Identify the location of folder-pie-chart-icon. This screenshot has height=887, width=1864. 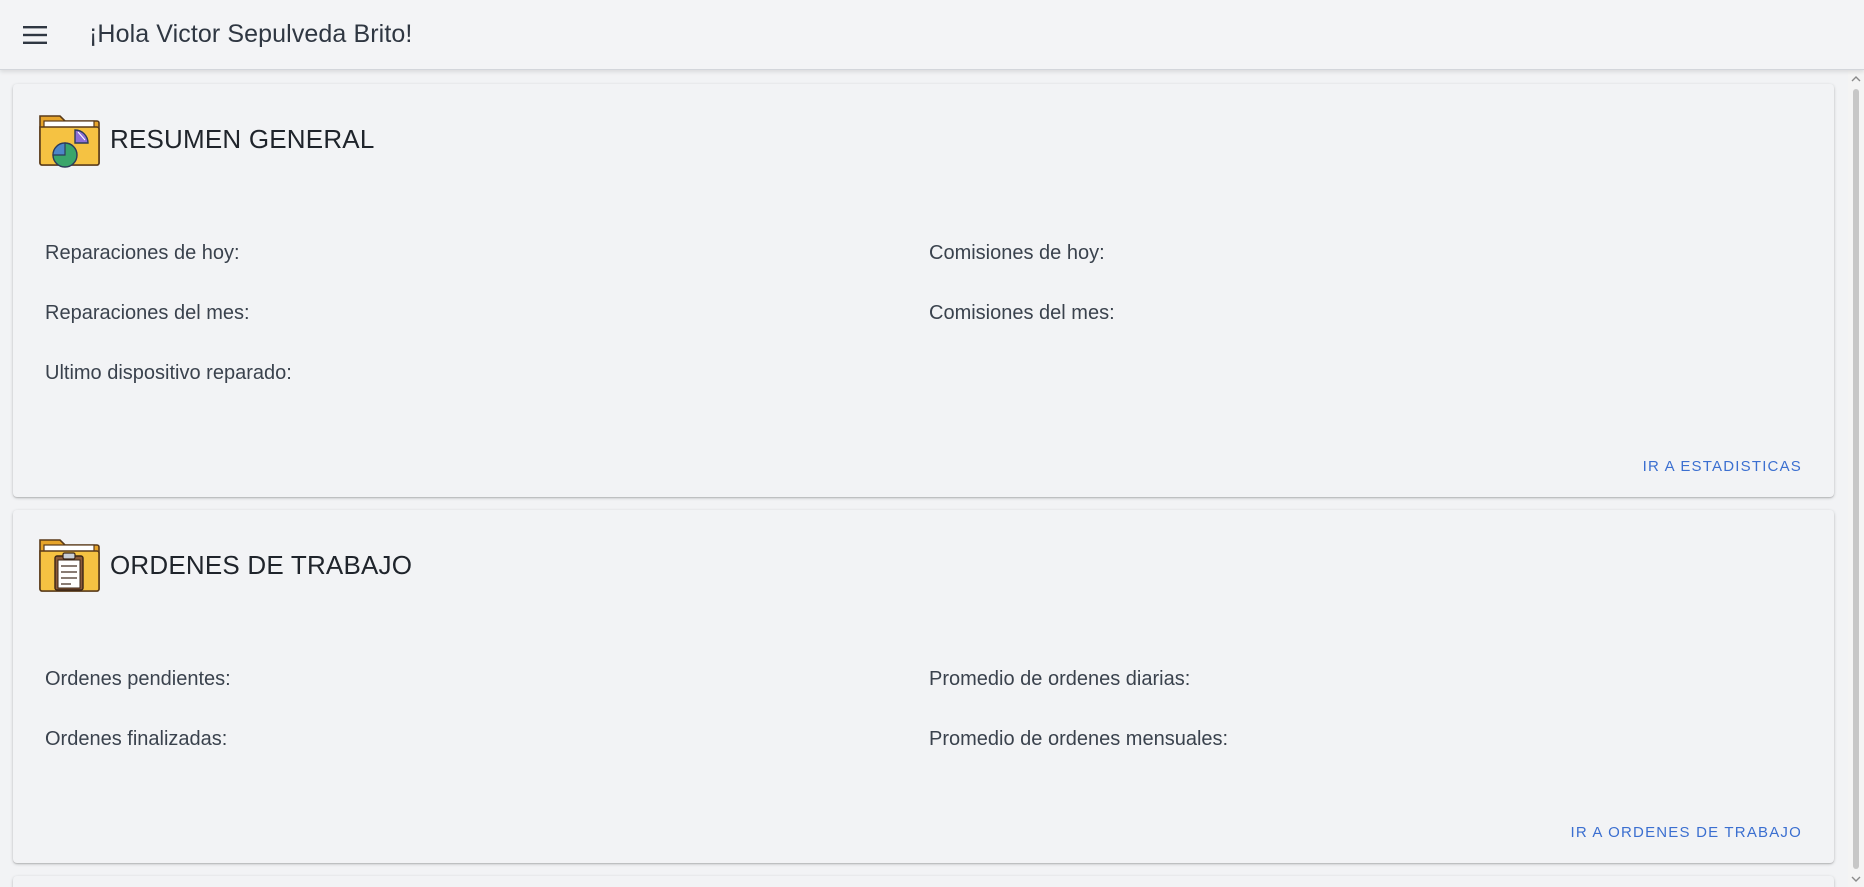
(69, 139).